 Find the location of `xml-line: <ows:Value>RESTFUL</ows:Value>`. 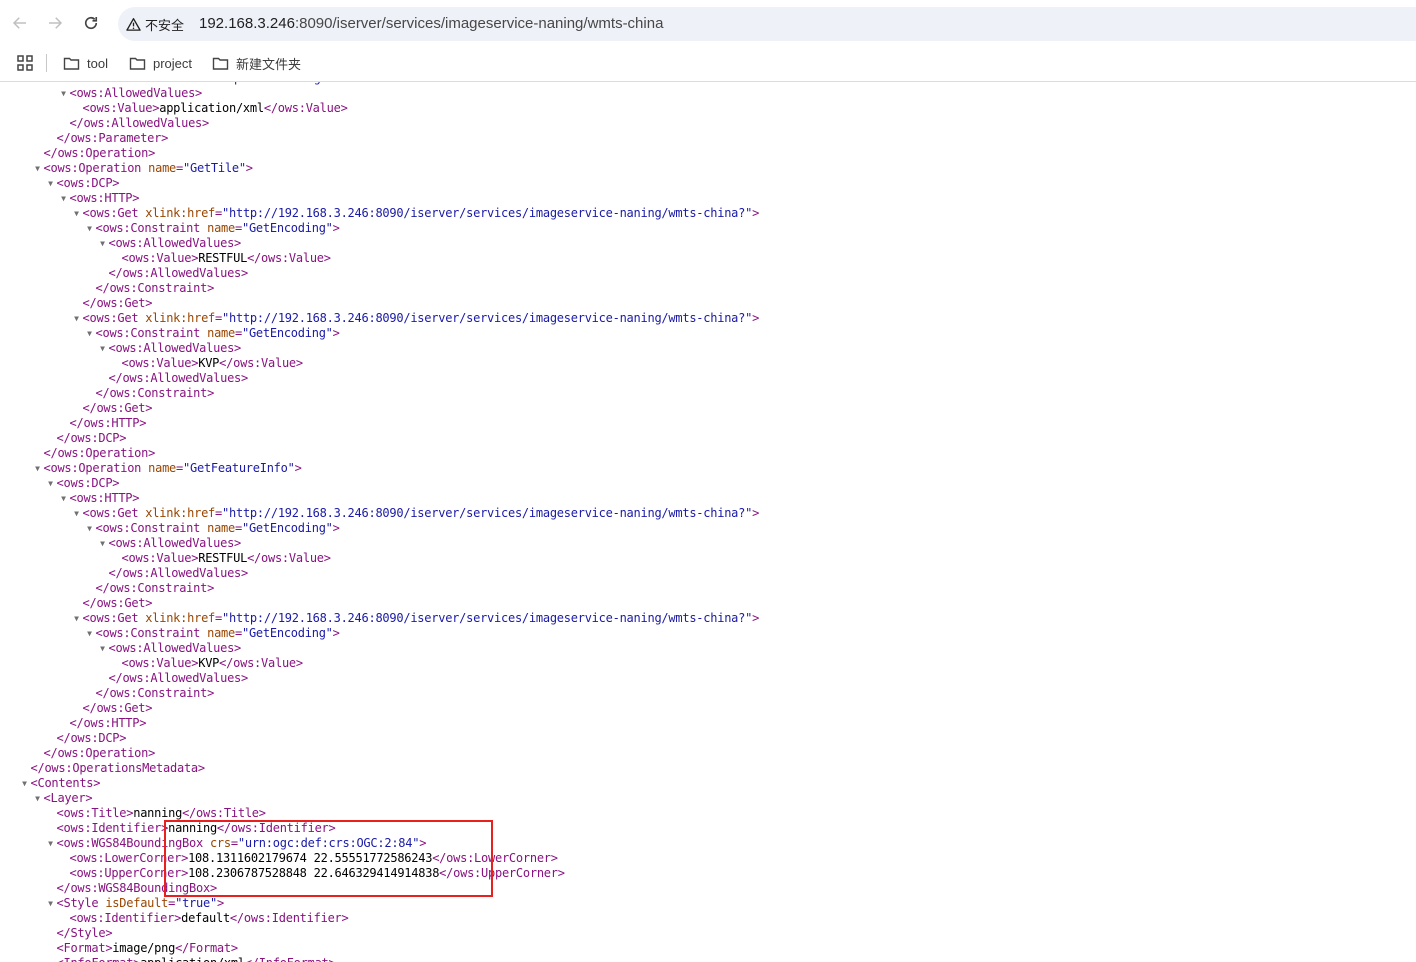

xml-line: <ows:Value>RESTFUL</ows:Value> is located at coordinates (227, 558).